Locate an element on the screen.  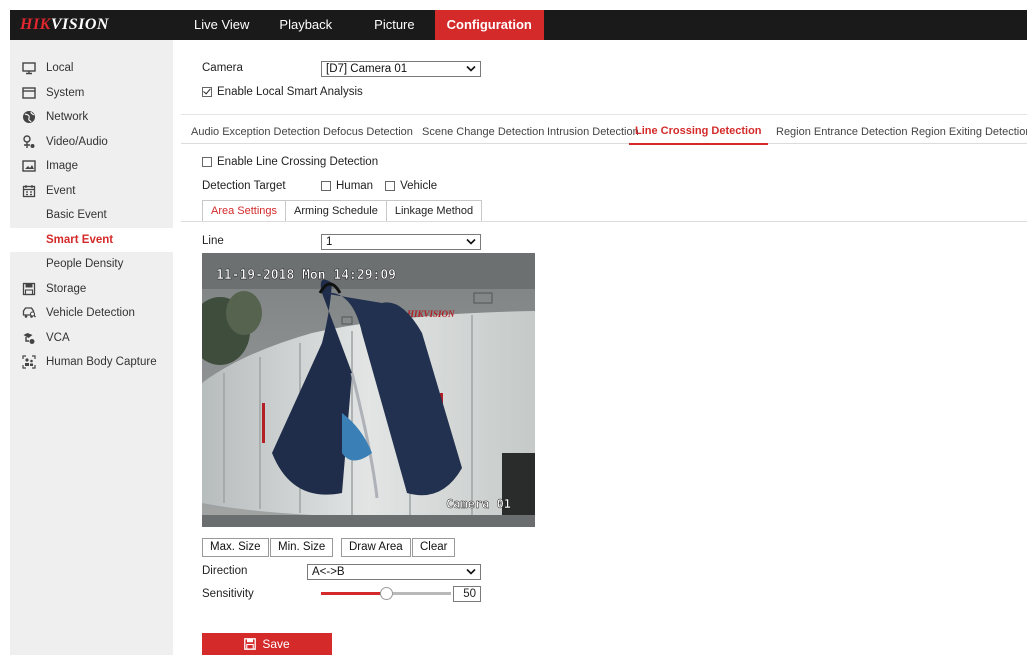
sidebar-item-label: System is located at coordinates (65, 92).